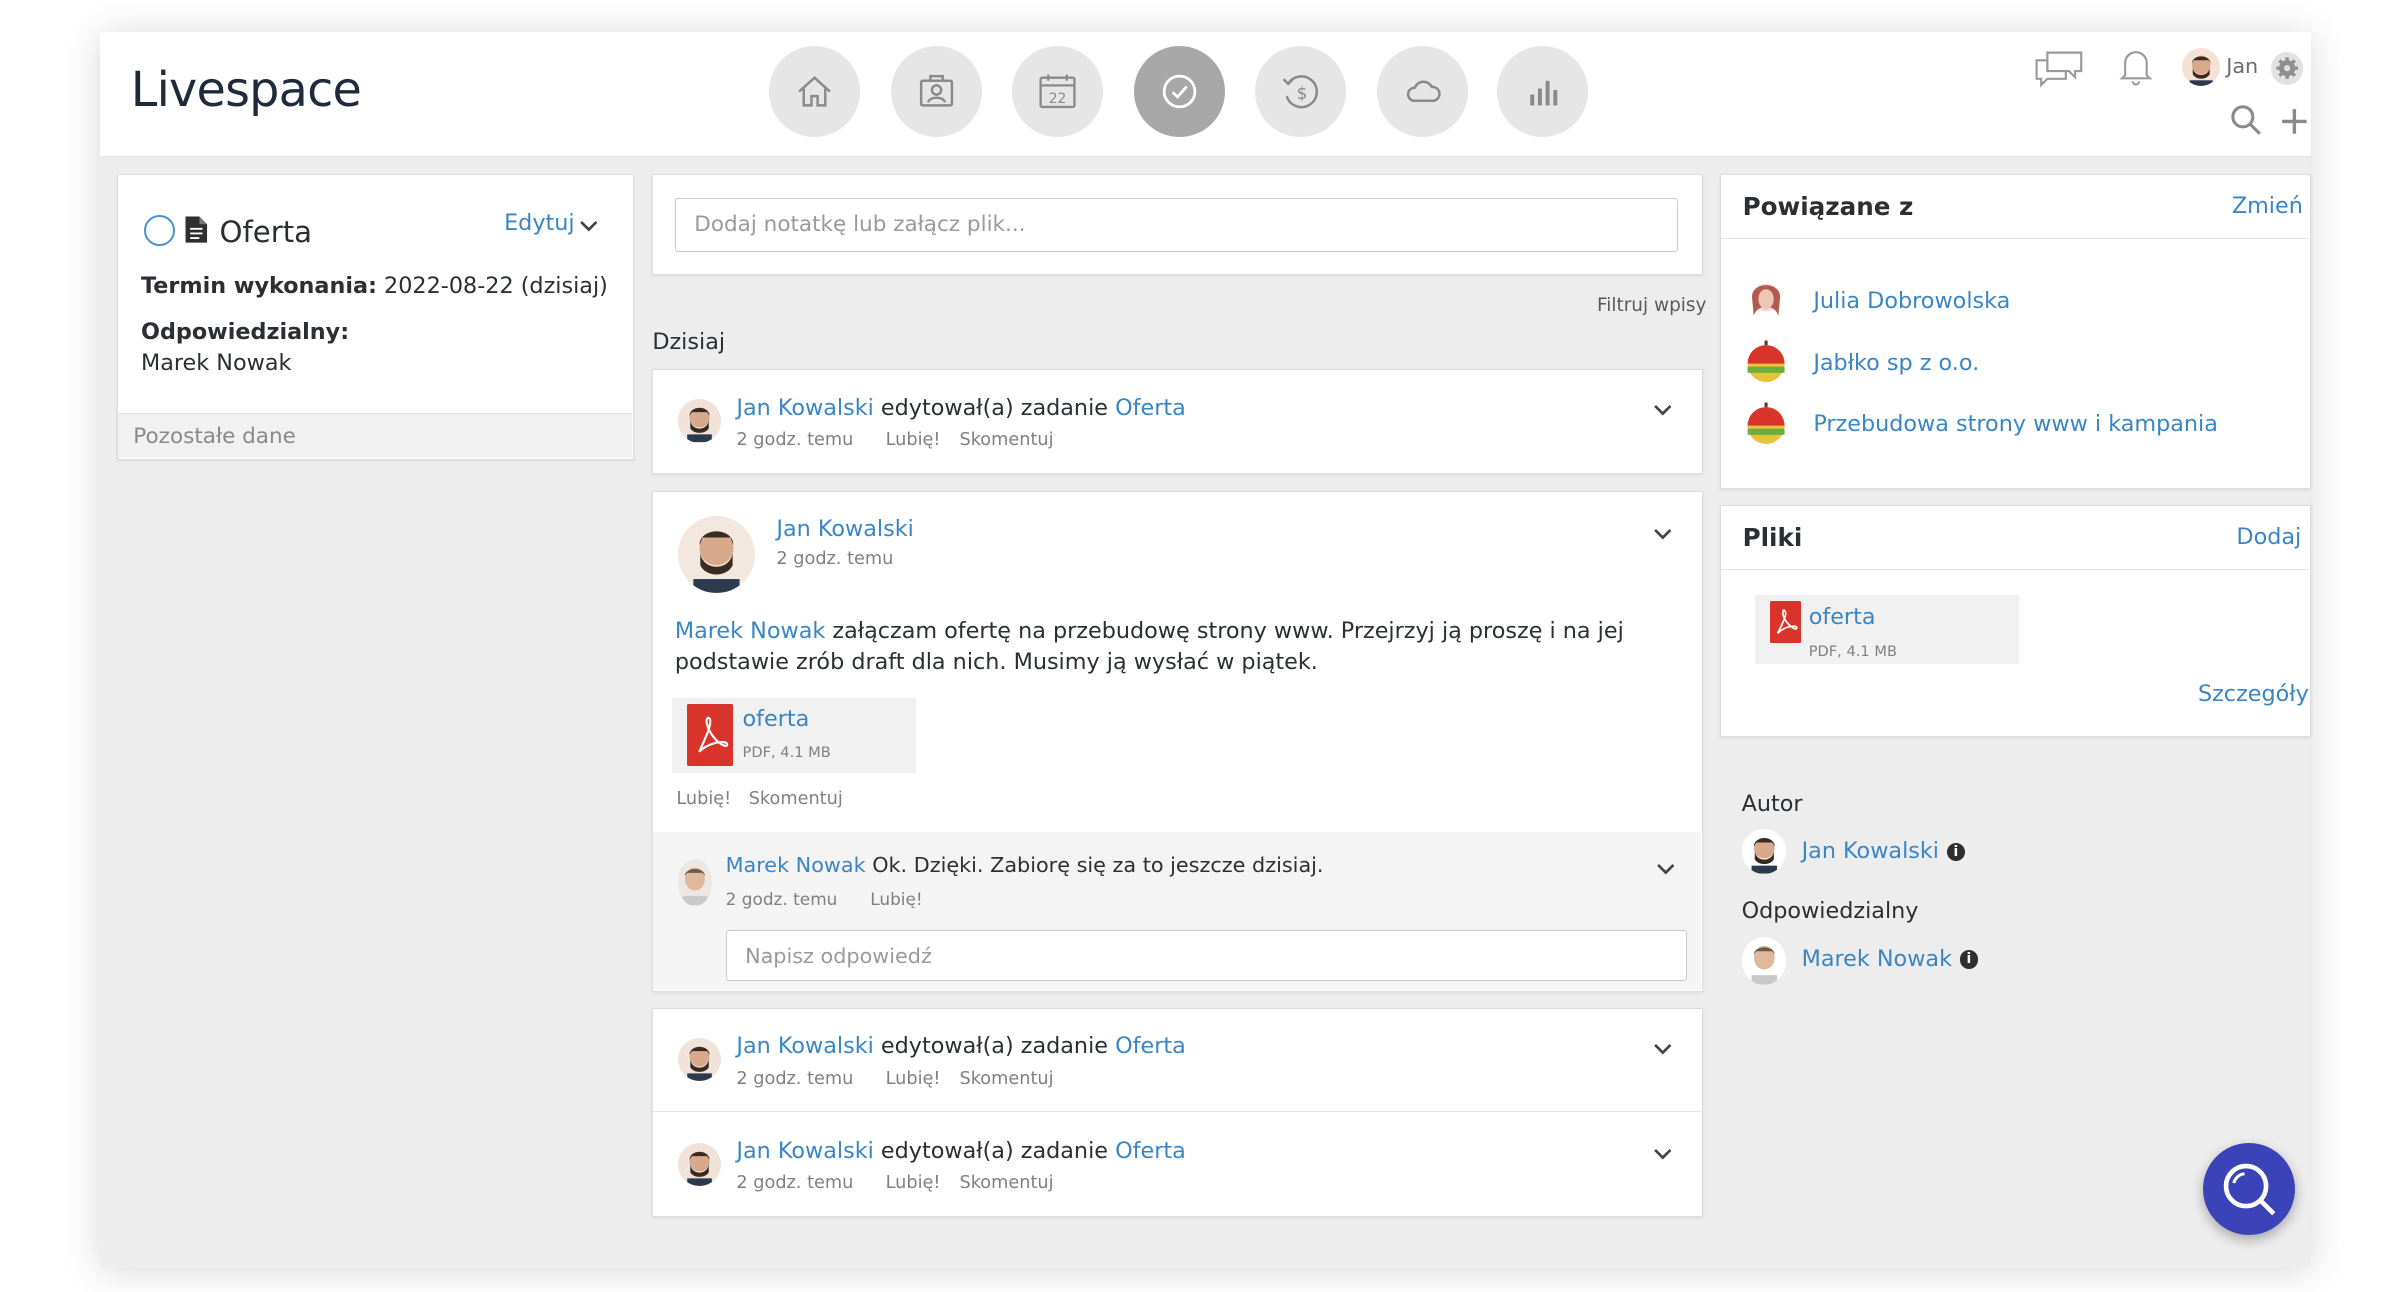 This screenshot has height=1292, width=2400. Describe the element at coordinates (689, 342) in the screenshot. I see `day-label: Dzisiaj` at that location.